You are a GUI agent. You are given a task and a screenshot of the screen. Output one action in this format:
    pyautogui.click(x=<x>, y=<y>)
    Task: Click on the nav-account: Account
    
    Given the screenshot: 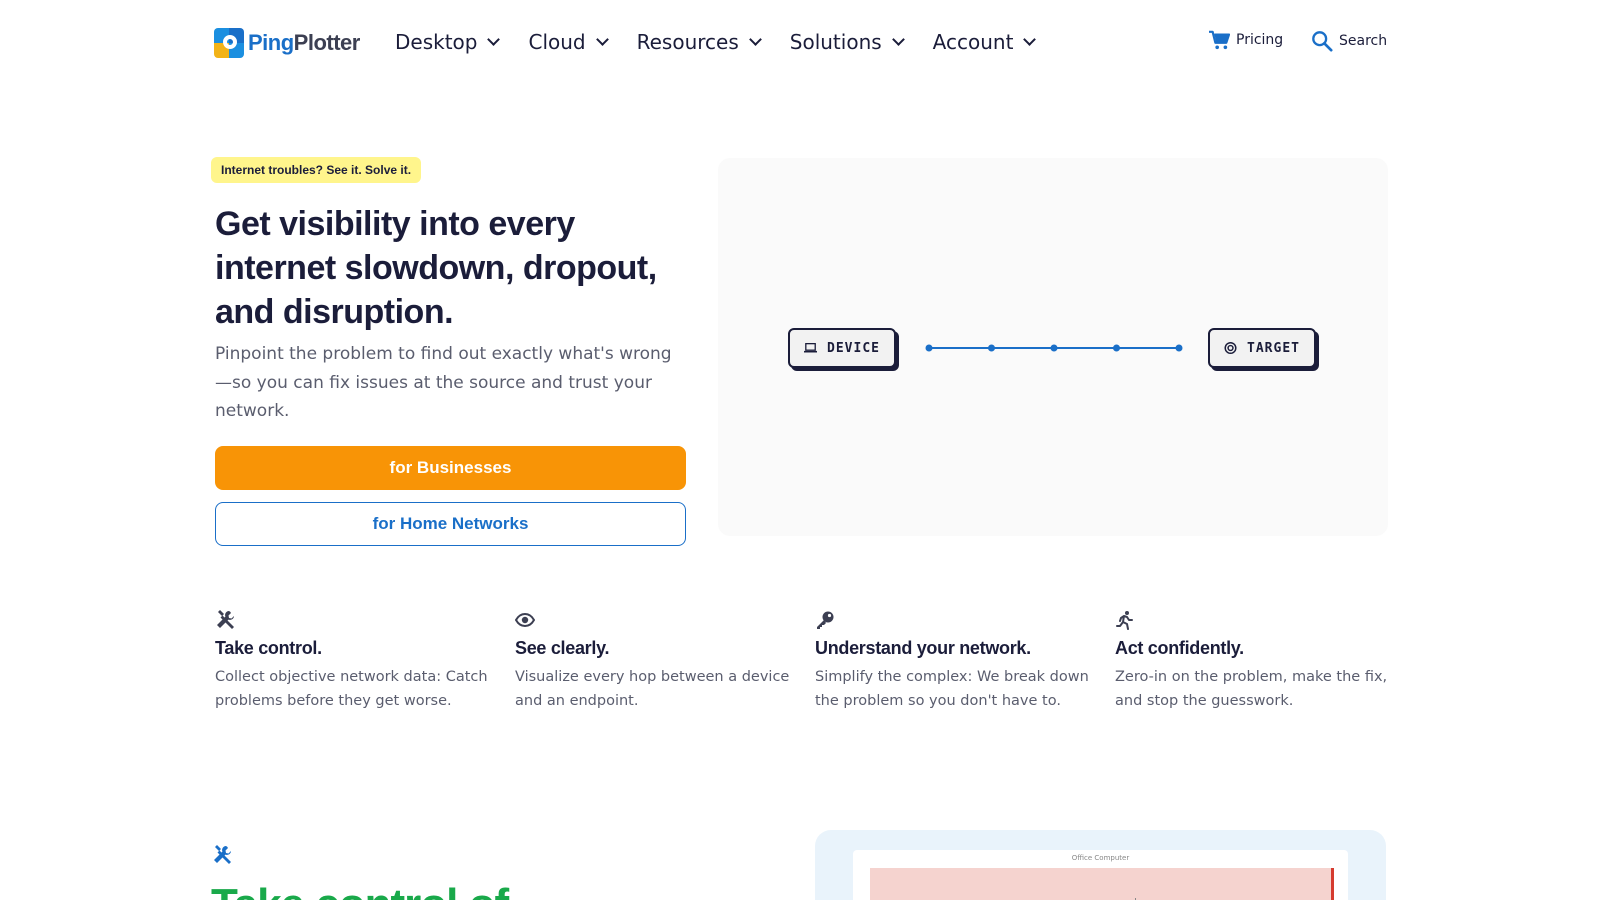 What is the action you would take?
    pyautogui.click(x=985, y=42)
    